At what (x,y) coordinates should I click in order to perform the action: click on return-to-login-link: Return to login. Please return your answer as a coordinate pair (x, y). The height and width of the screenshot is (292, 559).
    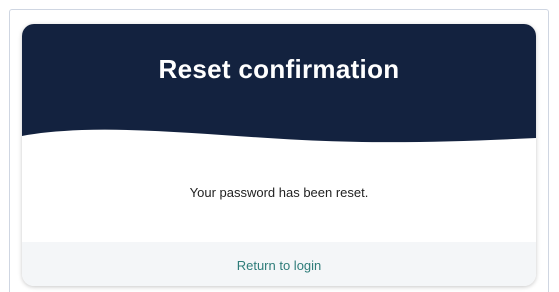
    Looking at the image, I should click on (279, 265).